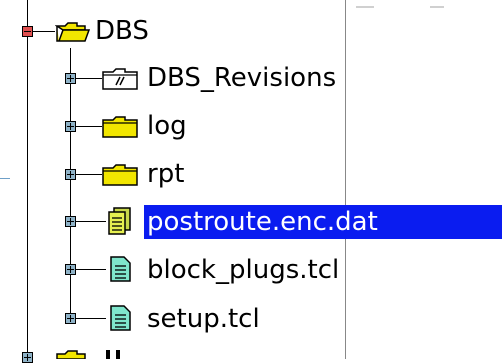 This screenshot has height=363, width=502. What do you see at coordinates (120, 79) in the screenshot?
I see `folder-link-icon` at bounding box center [120, 79].